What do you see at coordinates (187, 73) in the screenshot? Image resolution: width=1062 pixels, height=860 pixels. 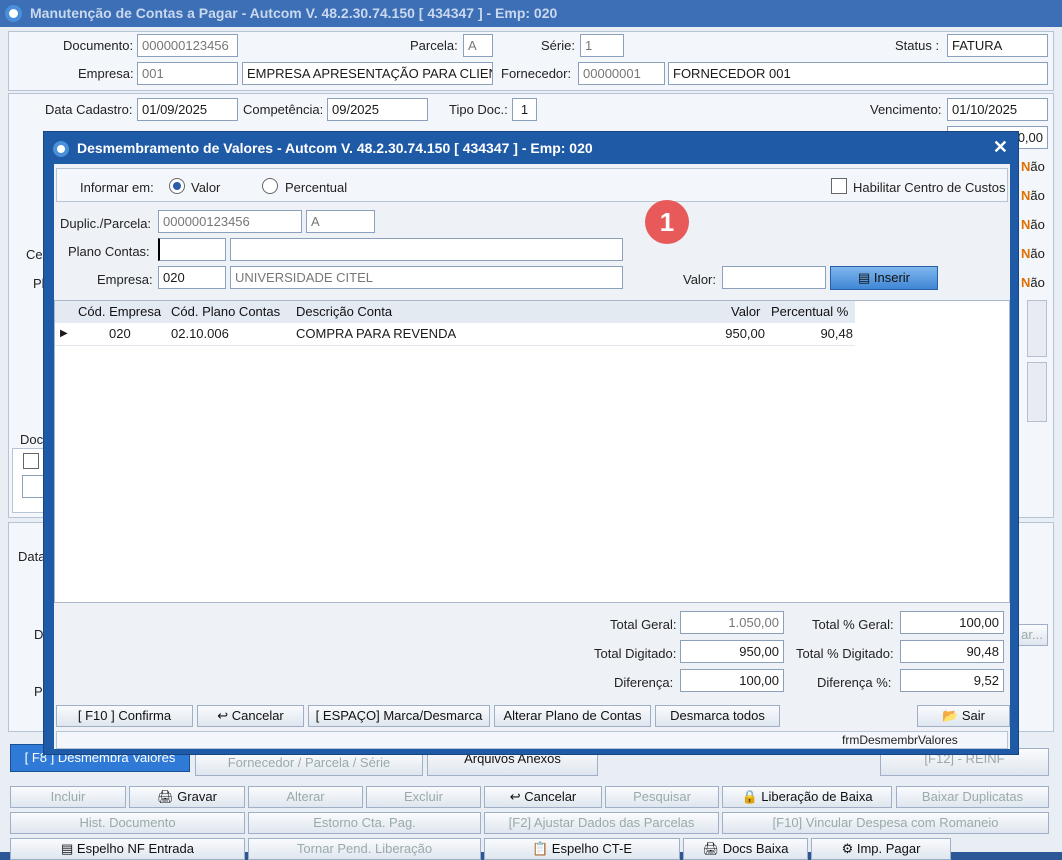 I see `empresa-code-field: 001` at bounding box center [187, 73].